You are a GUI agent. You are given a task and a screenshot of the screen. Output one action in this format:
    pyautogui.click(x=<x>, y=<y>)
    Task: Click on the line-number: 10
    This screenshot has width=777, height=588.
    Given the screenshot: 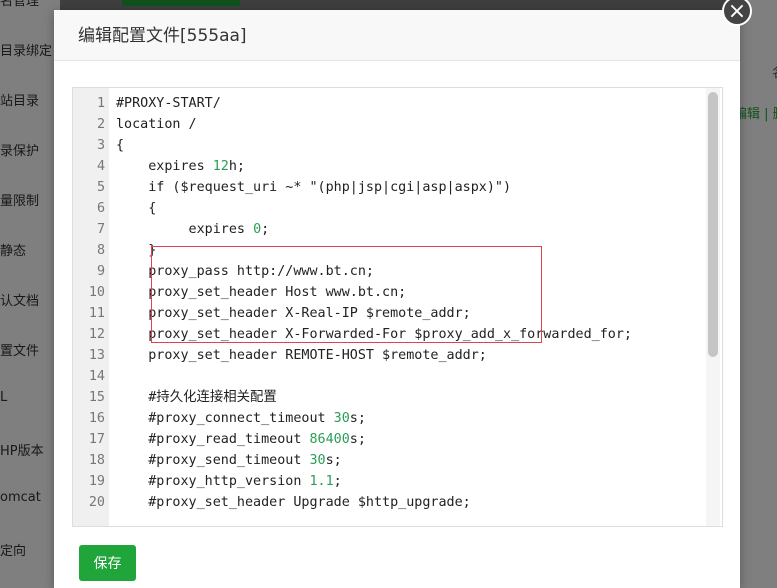 What is the action you would take?
    pyautogui.click(x=96, y=292)
    